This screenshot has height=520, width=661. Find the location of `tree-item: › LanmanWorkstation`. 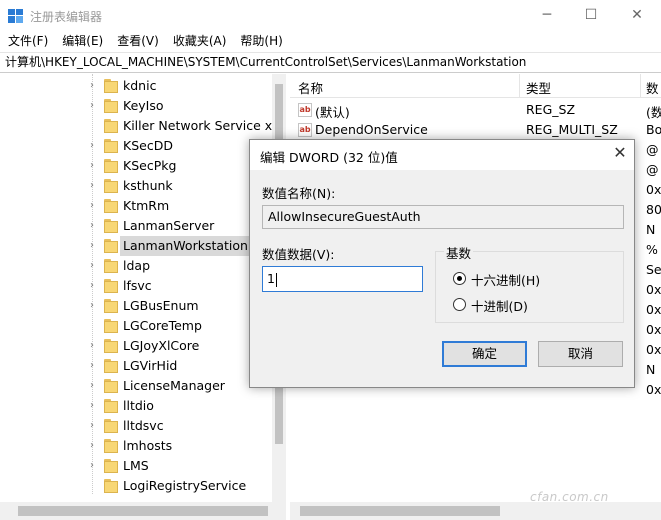

tree-item: › LanmanWorkstation is located at coordinates (142, 246).